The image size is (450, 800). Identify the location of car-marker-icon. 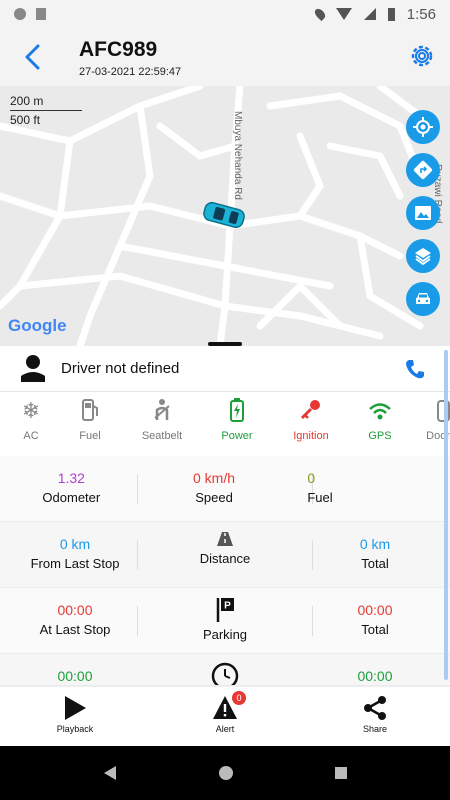
(224, 215).